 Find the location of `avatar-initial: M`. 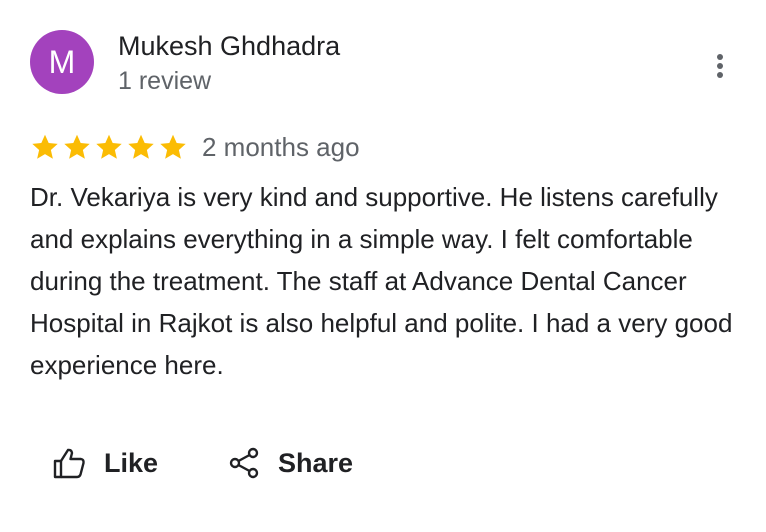

avatar-initial: M is located at coordinates (62, 61).